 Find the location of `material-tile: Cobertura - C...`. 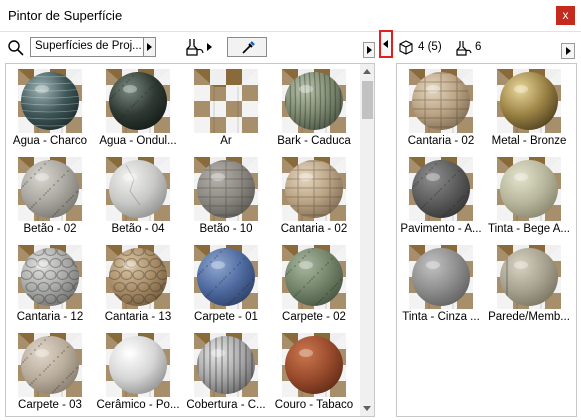

material-tile: Cobertura - C... is located at coordinates (226, 373).